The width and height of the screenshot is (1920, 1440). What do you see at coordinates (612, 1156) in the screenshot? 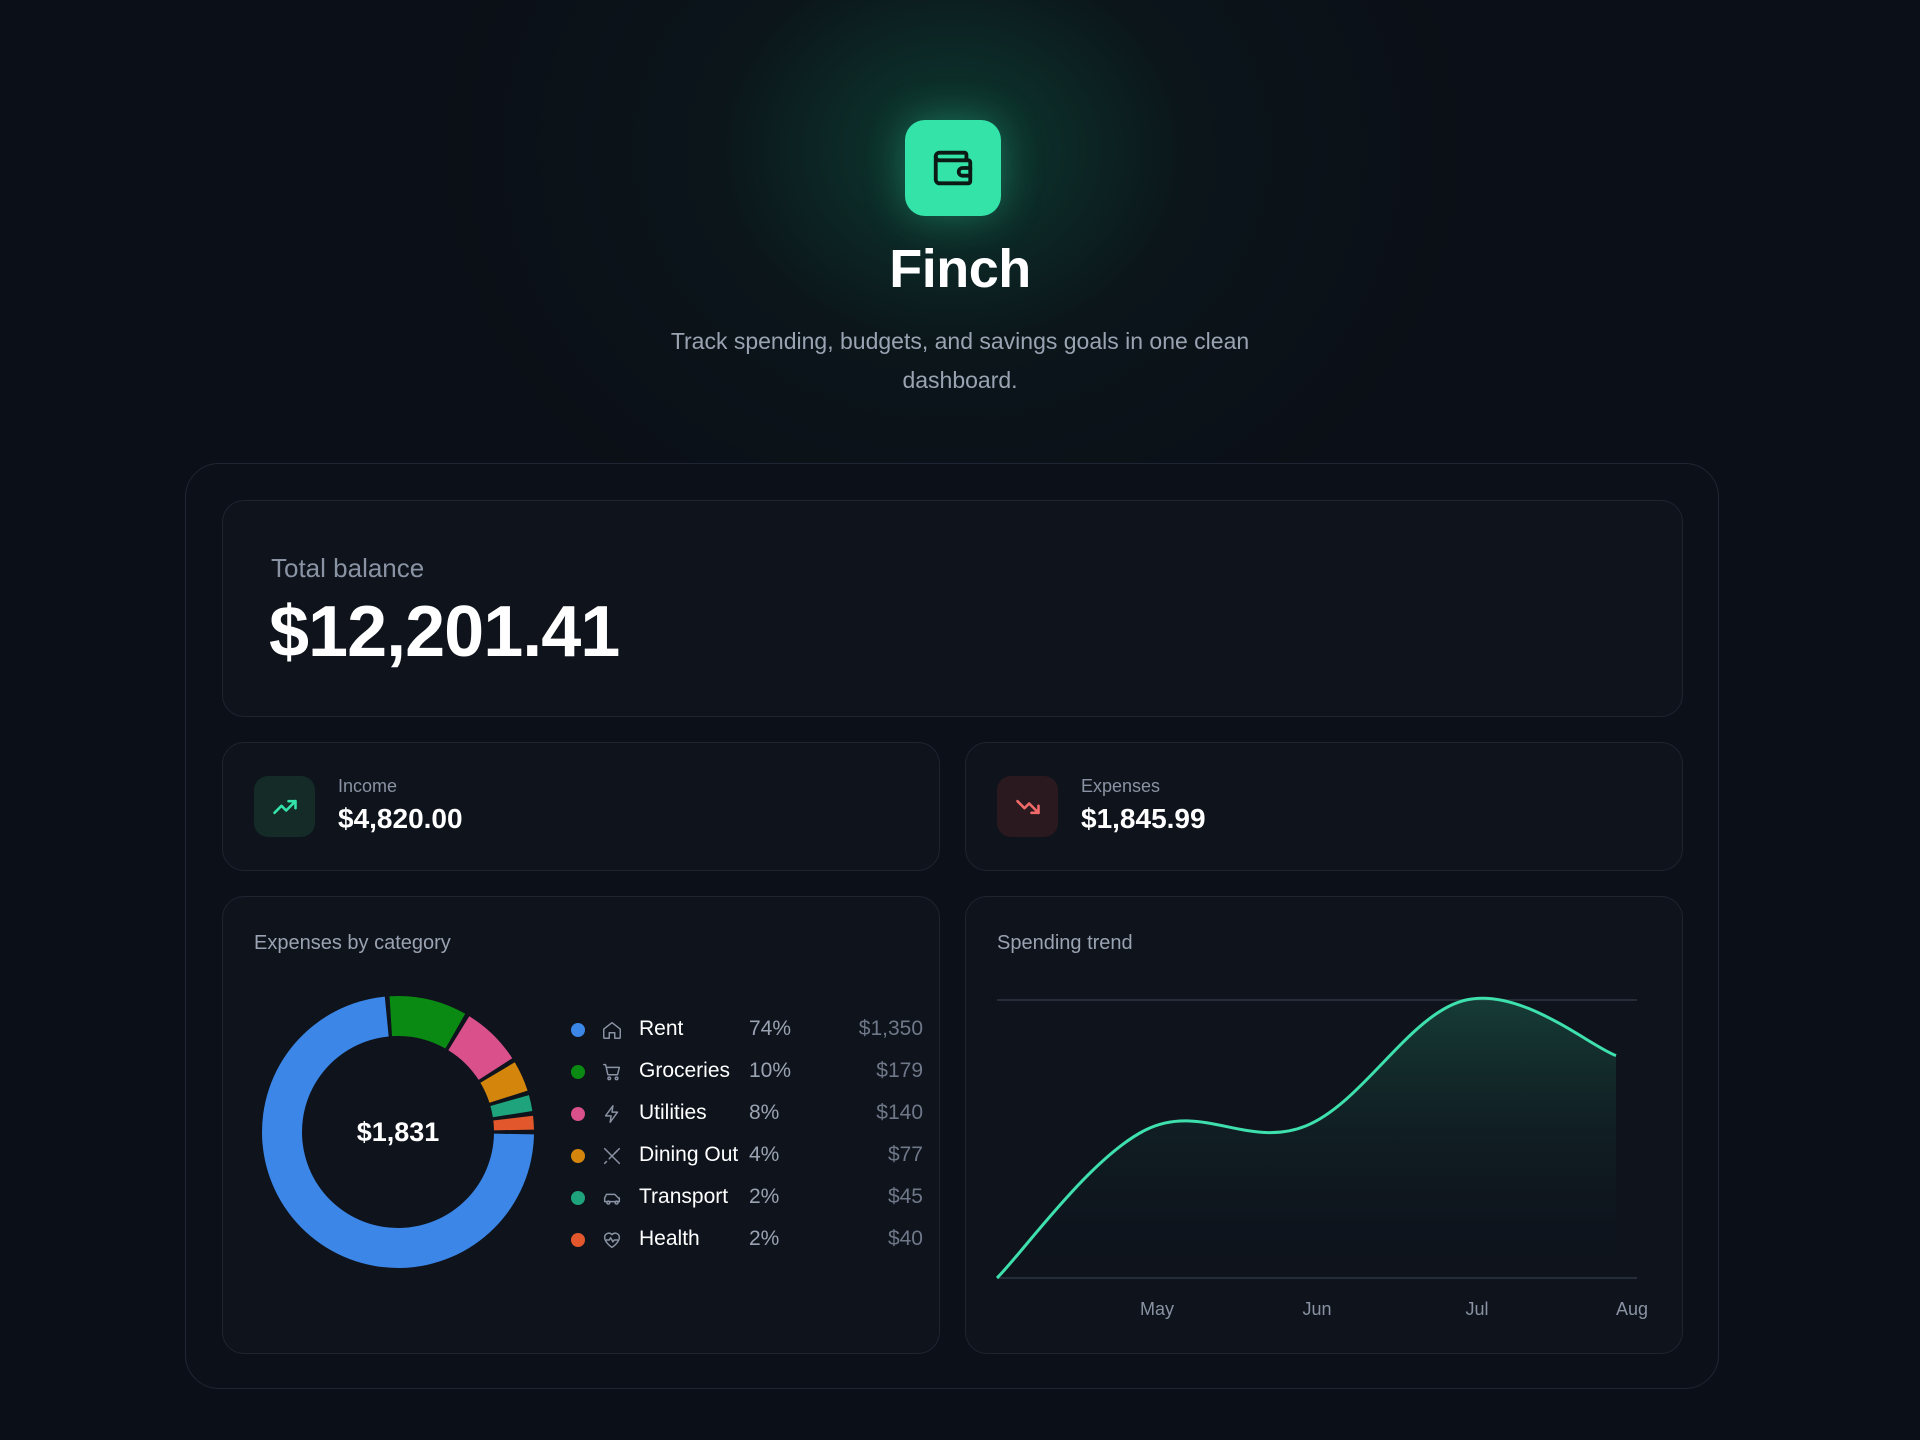
I see `utensils-icon` at bounding box center [612, 1156].